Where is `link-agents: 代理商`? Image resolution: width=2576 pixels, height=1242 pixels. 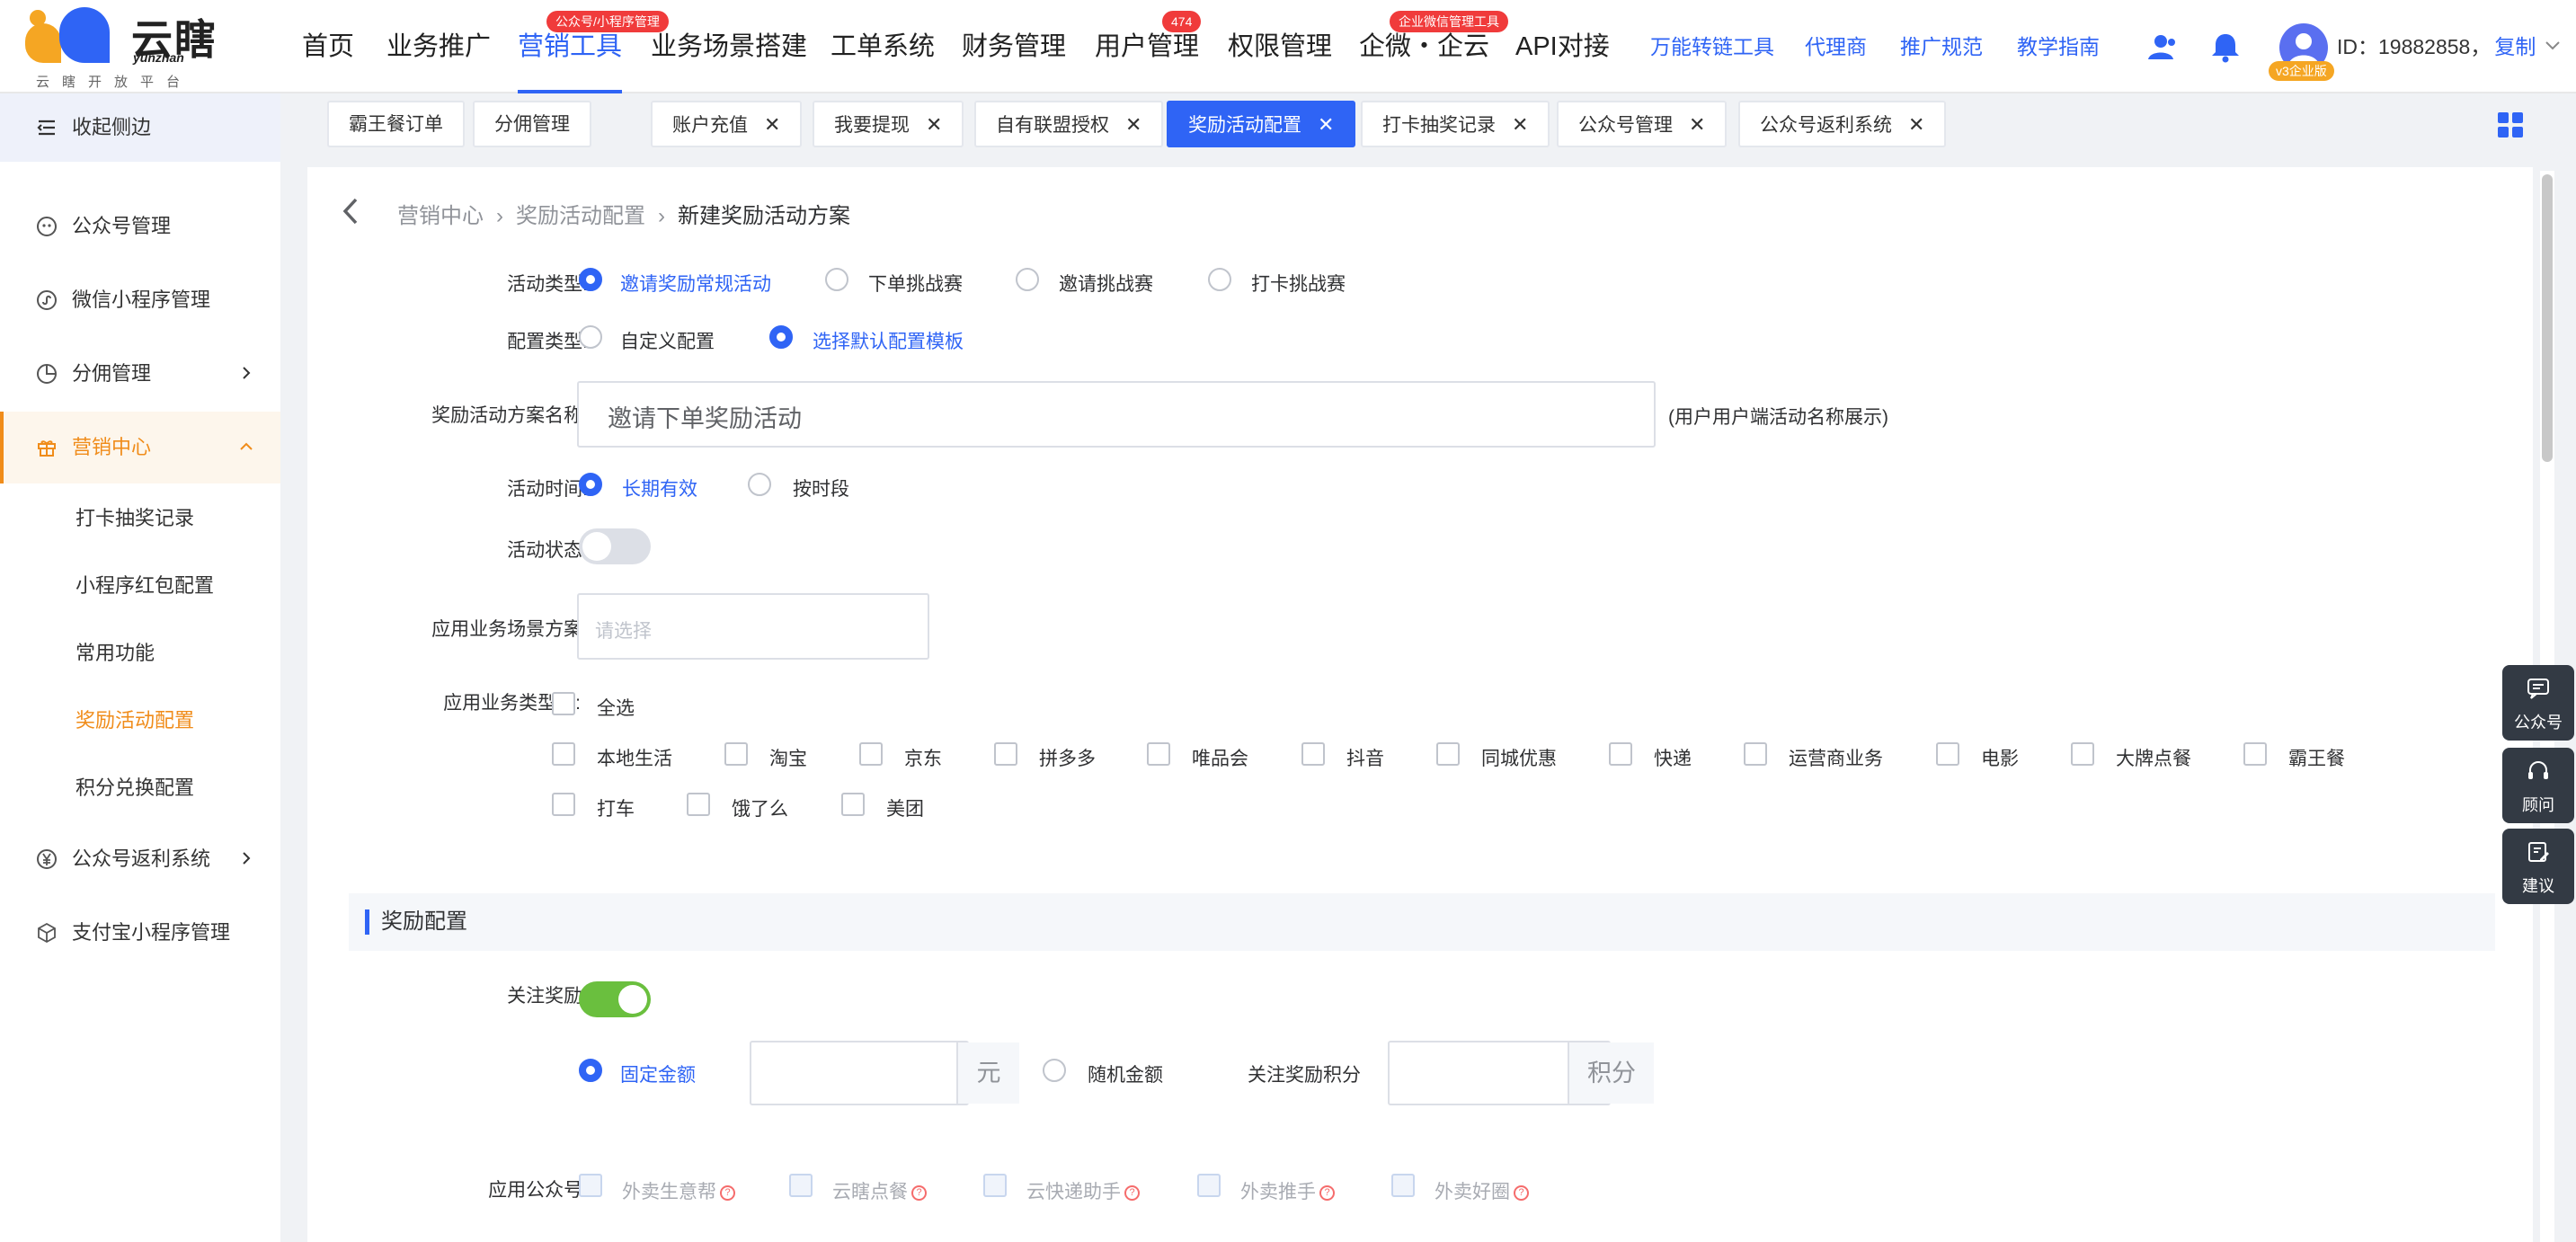
link-agents: 代理商 is located at coordinates (1836, 46).